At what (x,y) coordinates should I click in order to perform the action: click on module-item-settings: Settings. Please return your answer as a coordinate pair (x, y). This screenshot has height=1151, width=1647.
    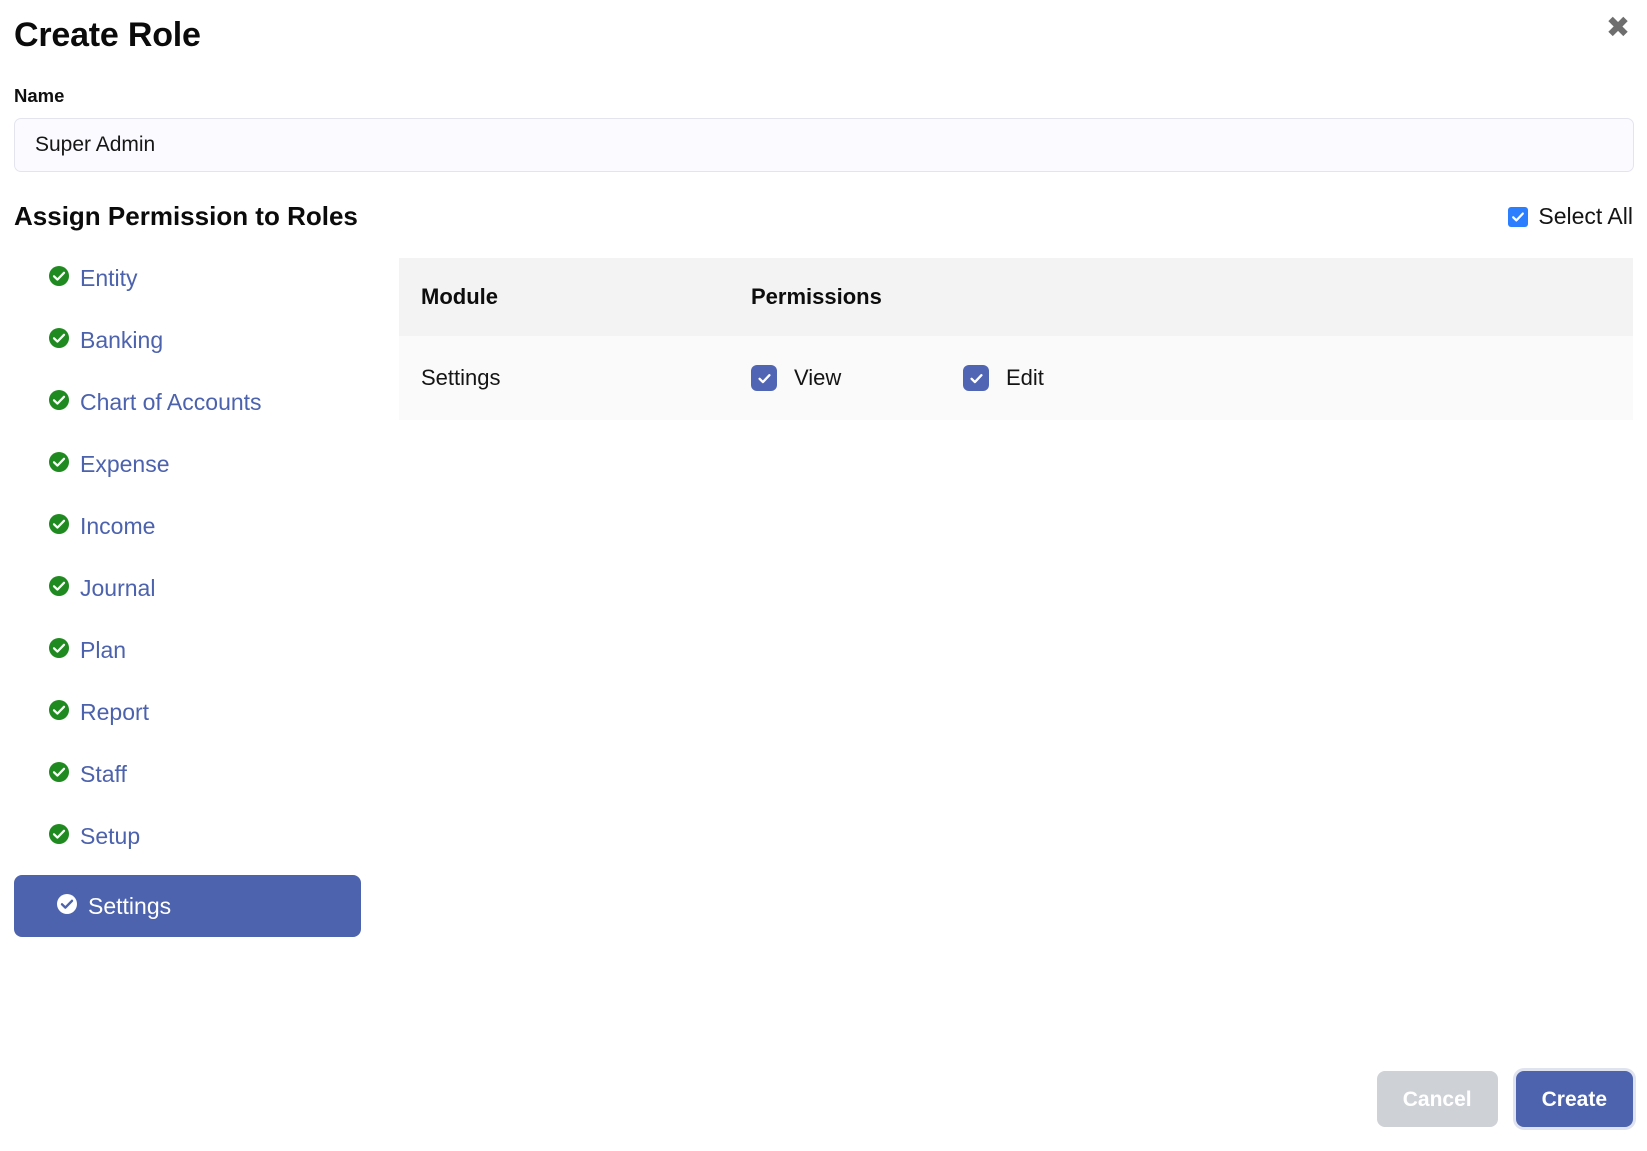
    Looking at the image, I should click on (187, 906).